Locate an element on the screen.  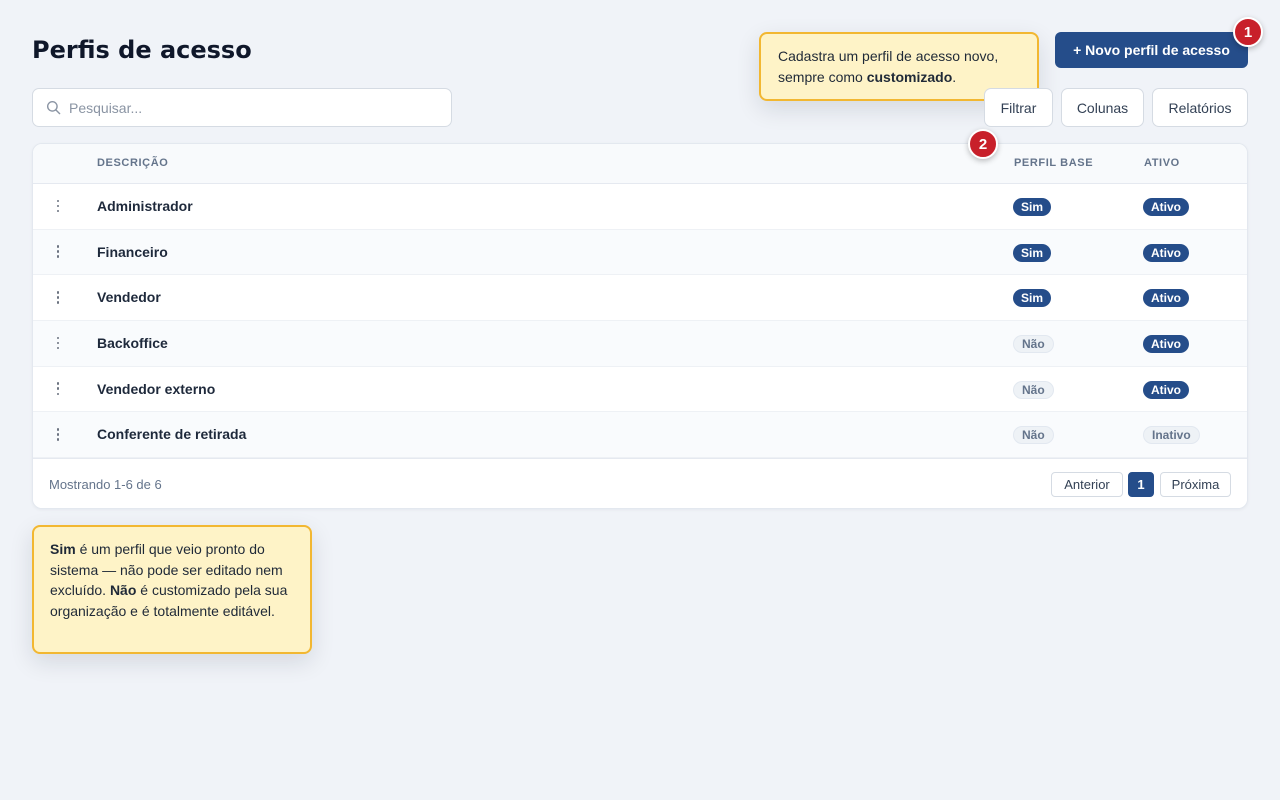
row-description: Backoffice is located at coordinates (132, 343).